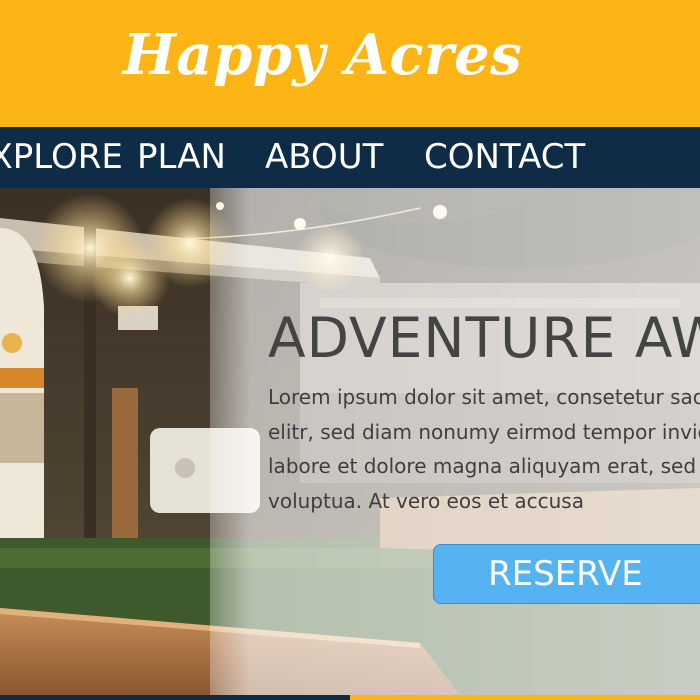 Image resolution: width=700 pixels, height=700 pixels. What do you see at coordinates (322, 55) in the screenshot?
I see `site-logo: Happy Acres` at bounding box center [322, 55].